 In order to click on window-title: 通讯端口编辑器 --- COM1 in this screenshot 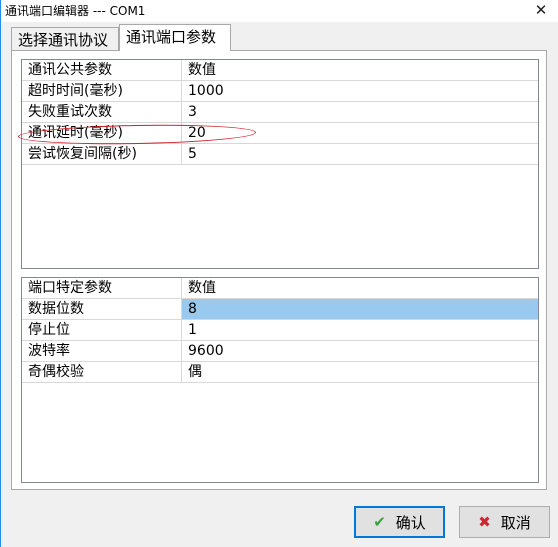, I will do `click(75, 11)`.